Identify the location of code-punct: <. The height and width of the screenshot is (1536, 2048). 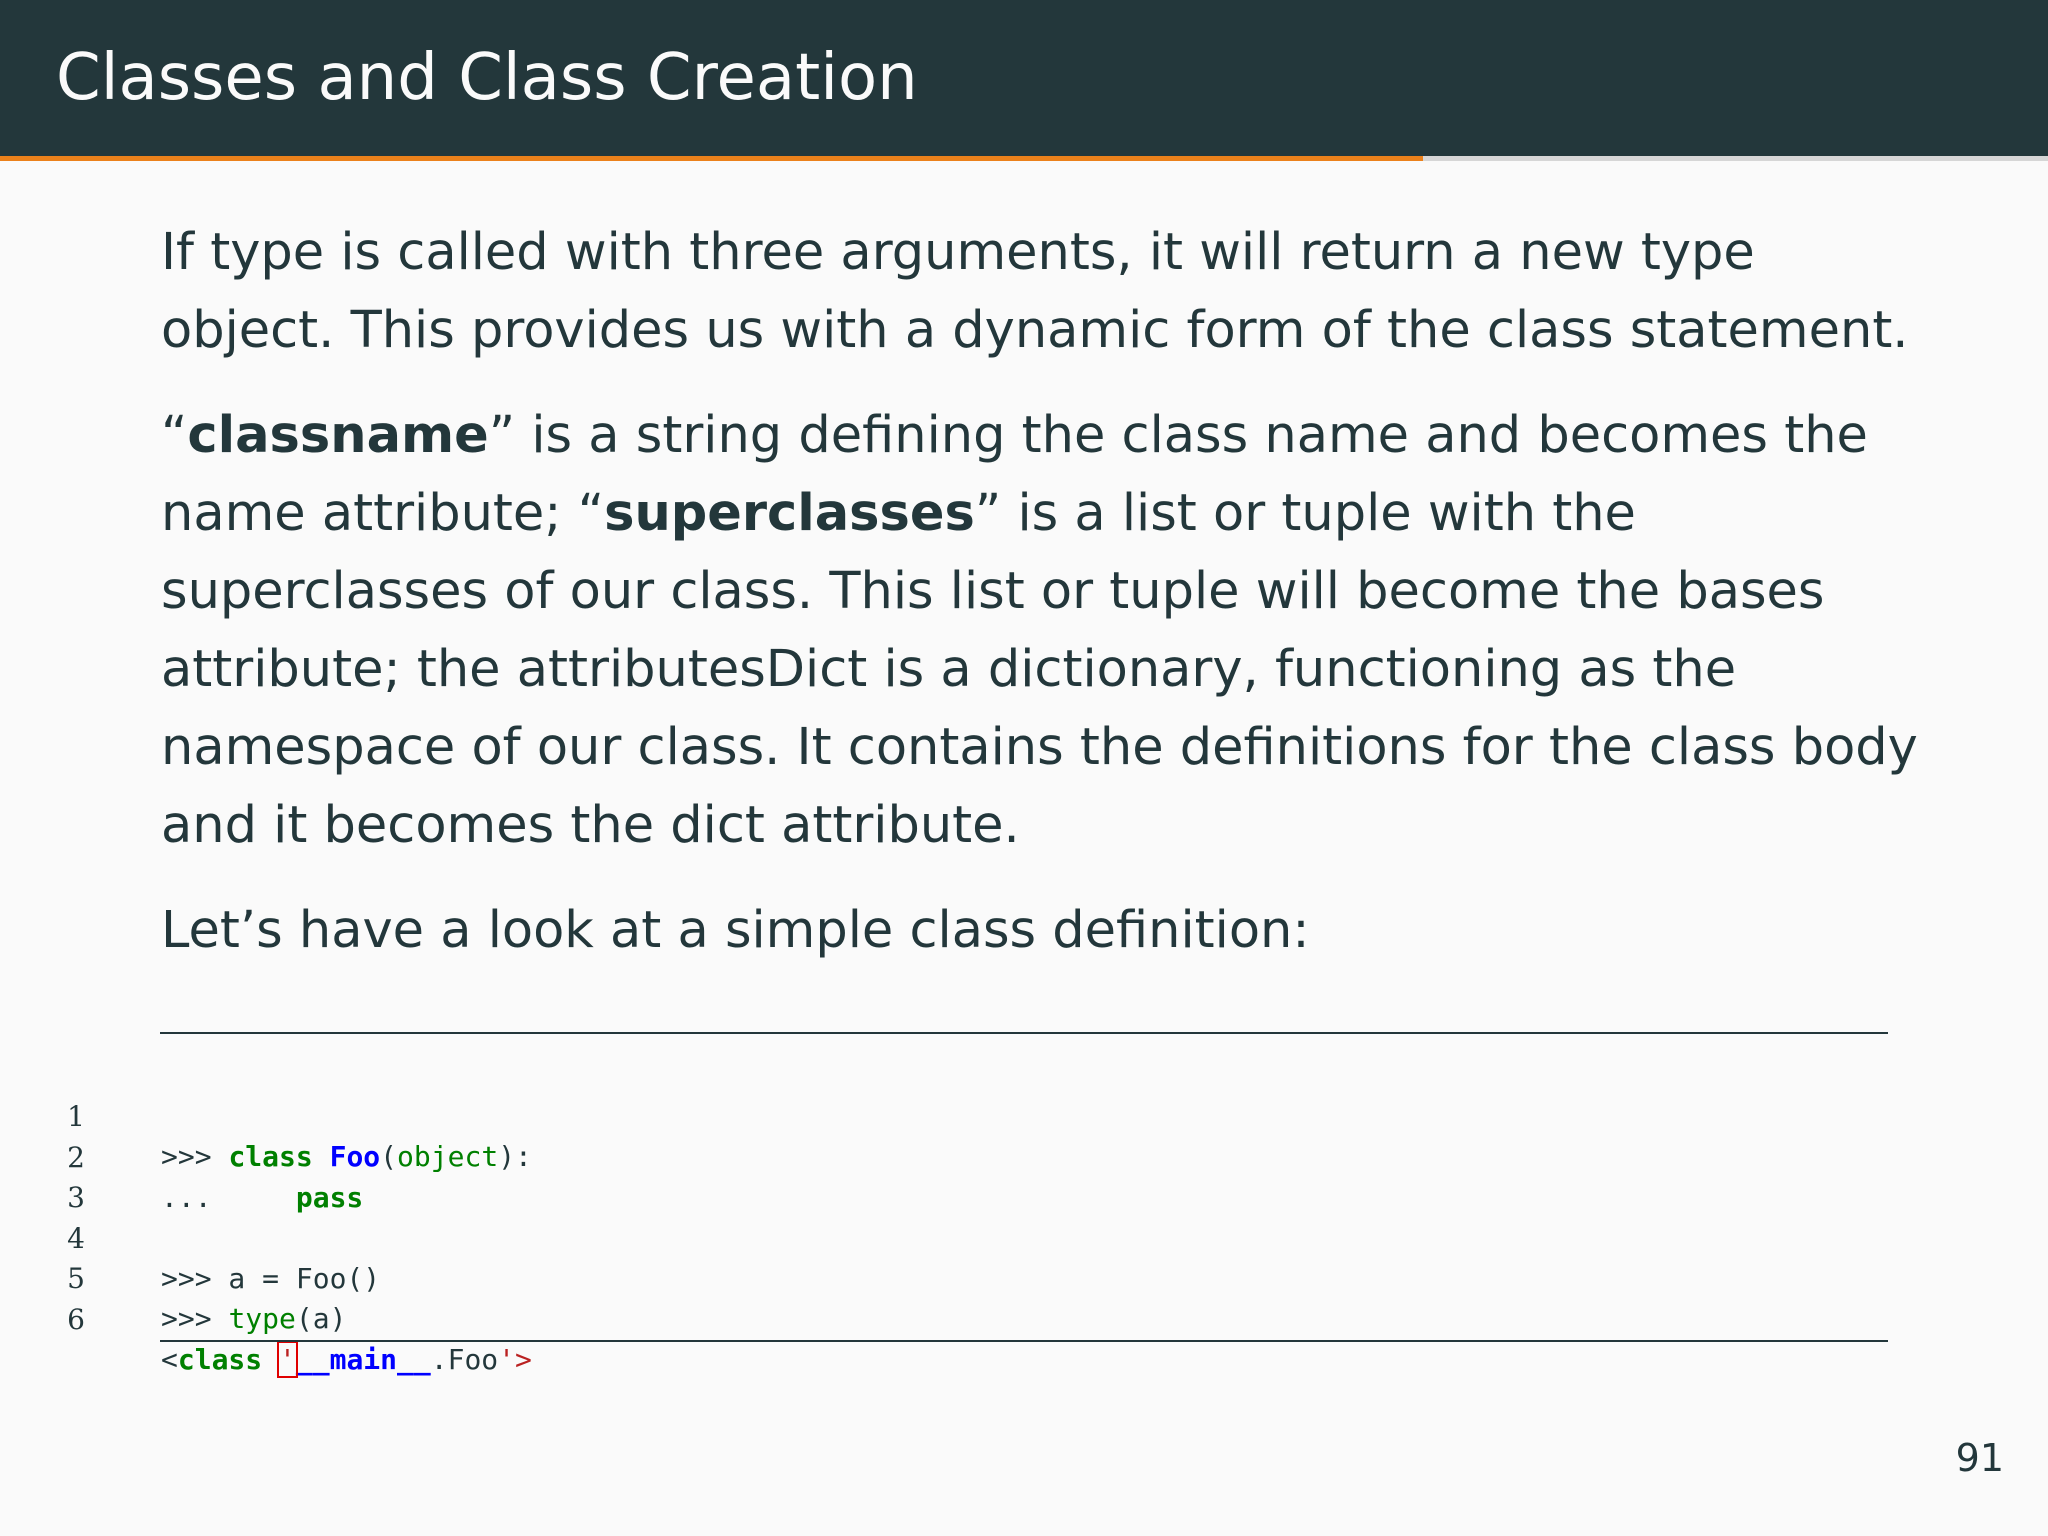
(169, 1359).